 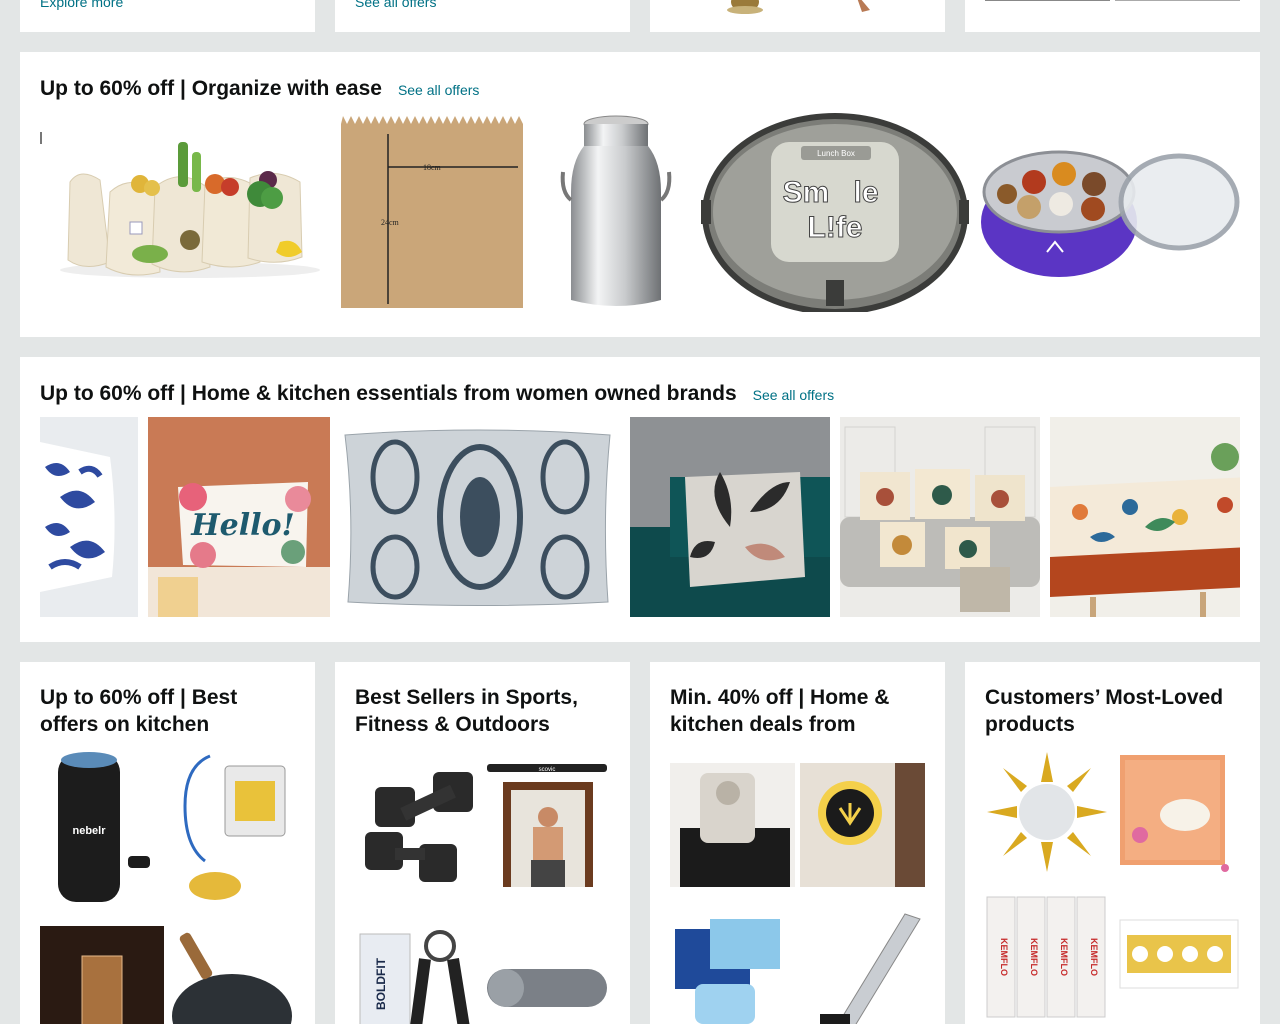 What do you see at coordinates (432, 167) in the screenshot?
I see `paper-bag-width-label: 18cm` at bounding box center [432, 167].